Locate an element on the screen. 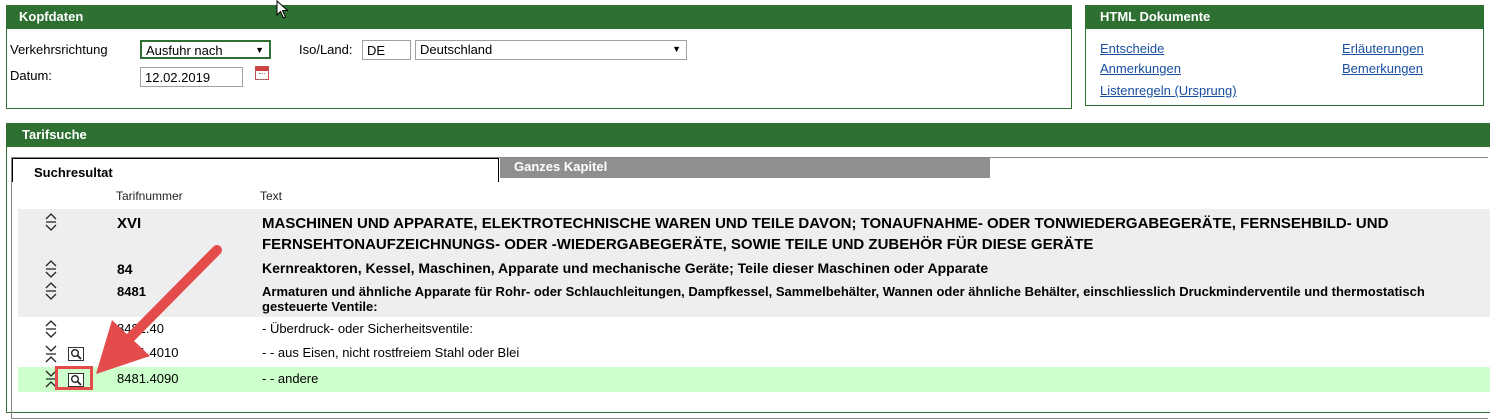 The height and width of the screenshot is (419, 1490). tarif-text: - - andere is located at coordinates (290, 378).